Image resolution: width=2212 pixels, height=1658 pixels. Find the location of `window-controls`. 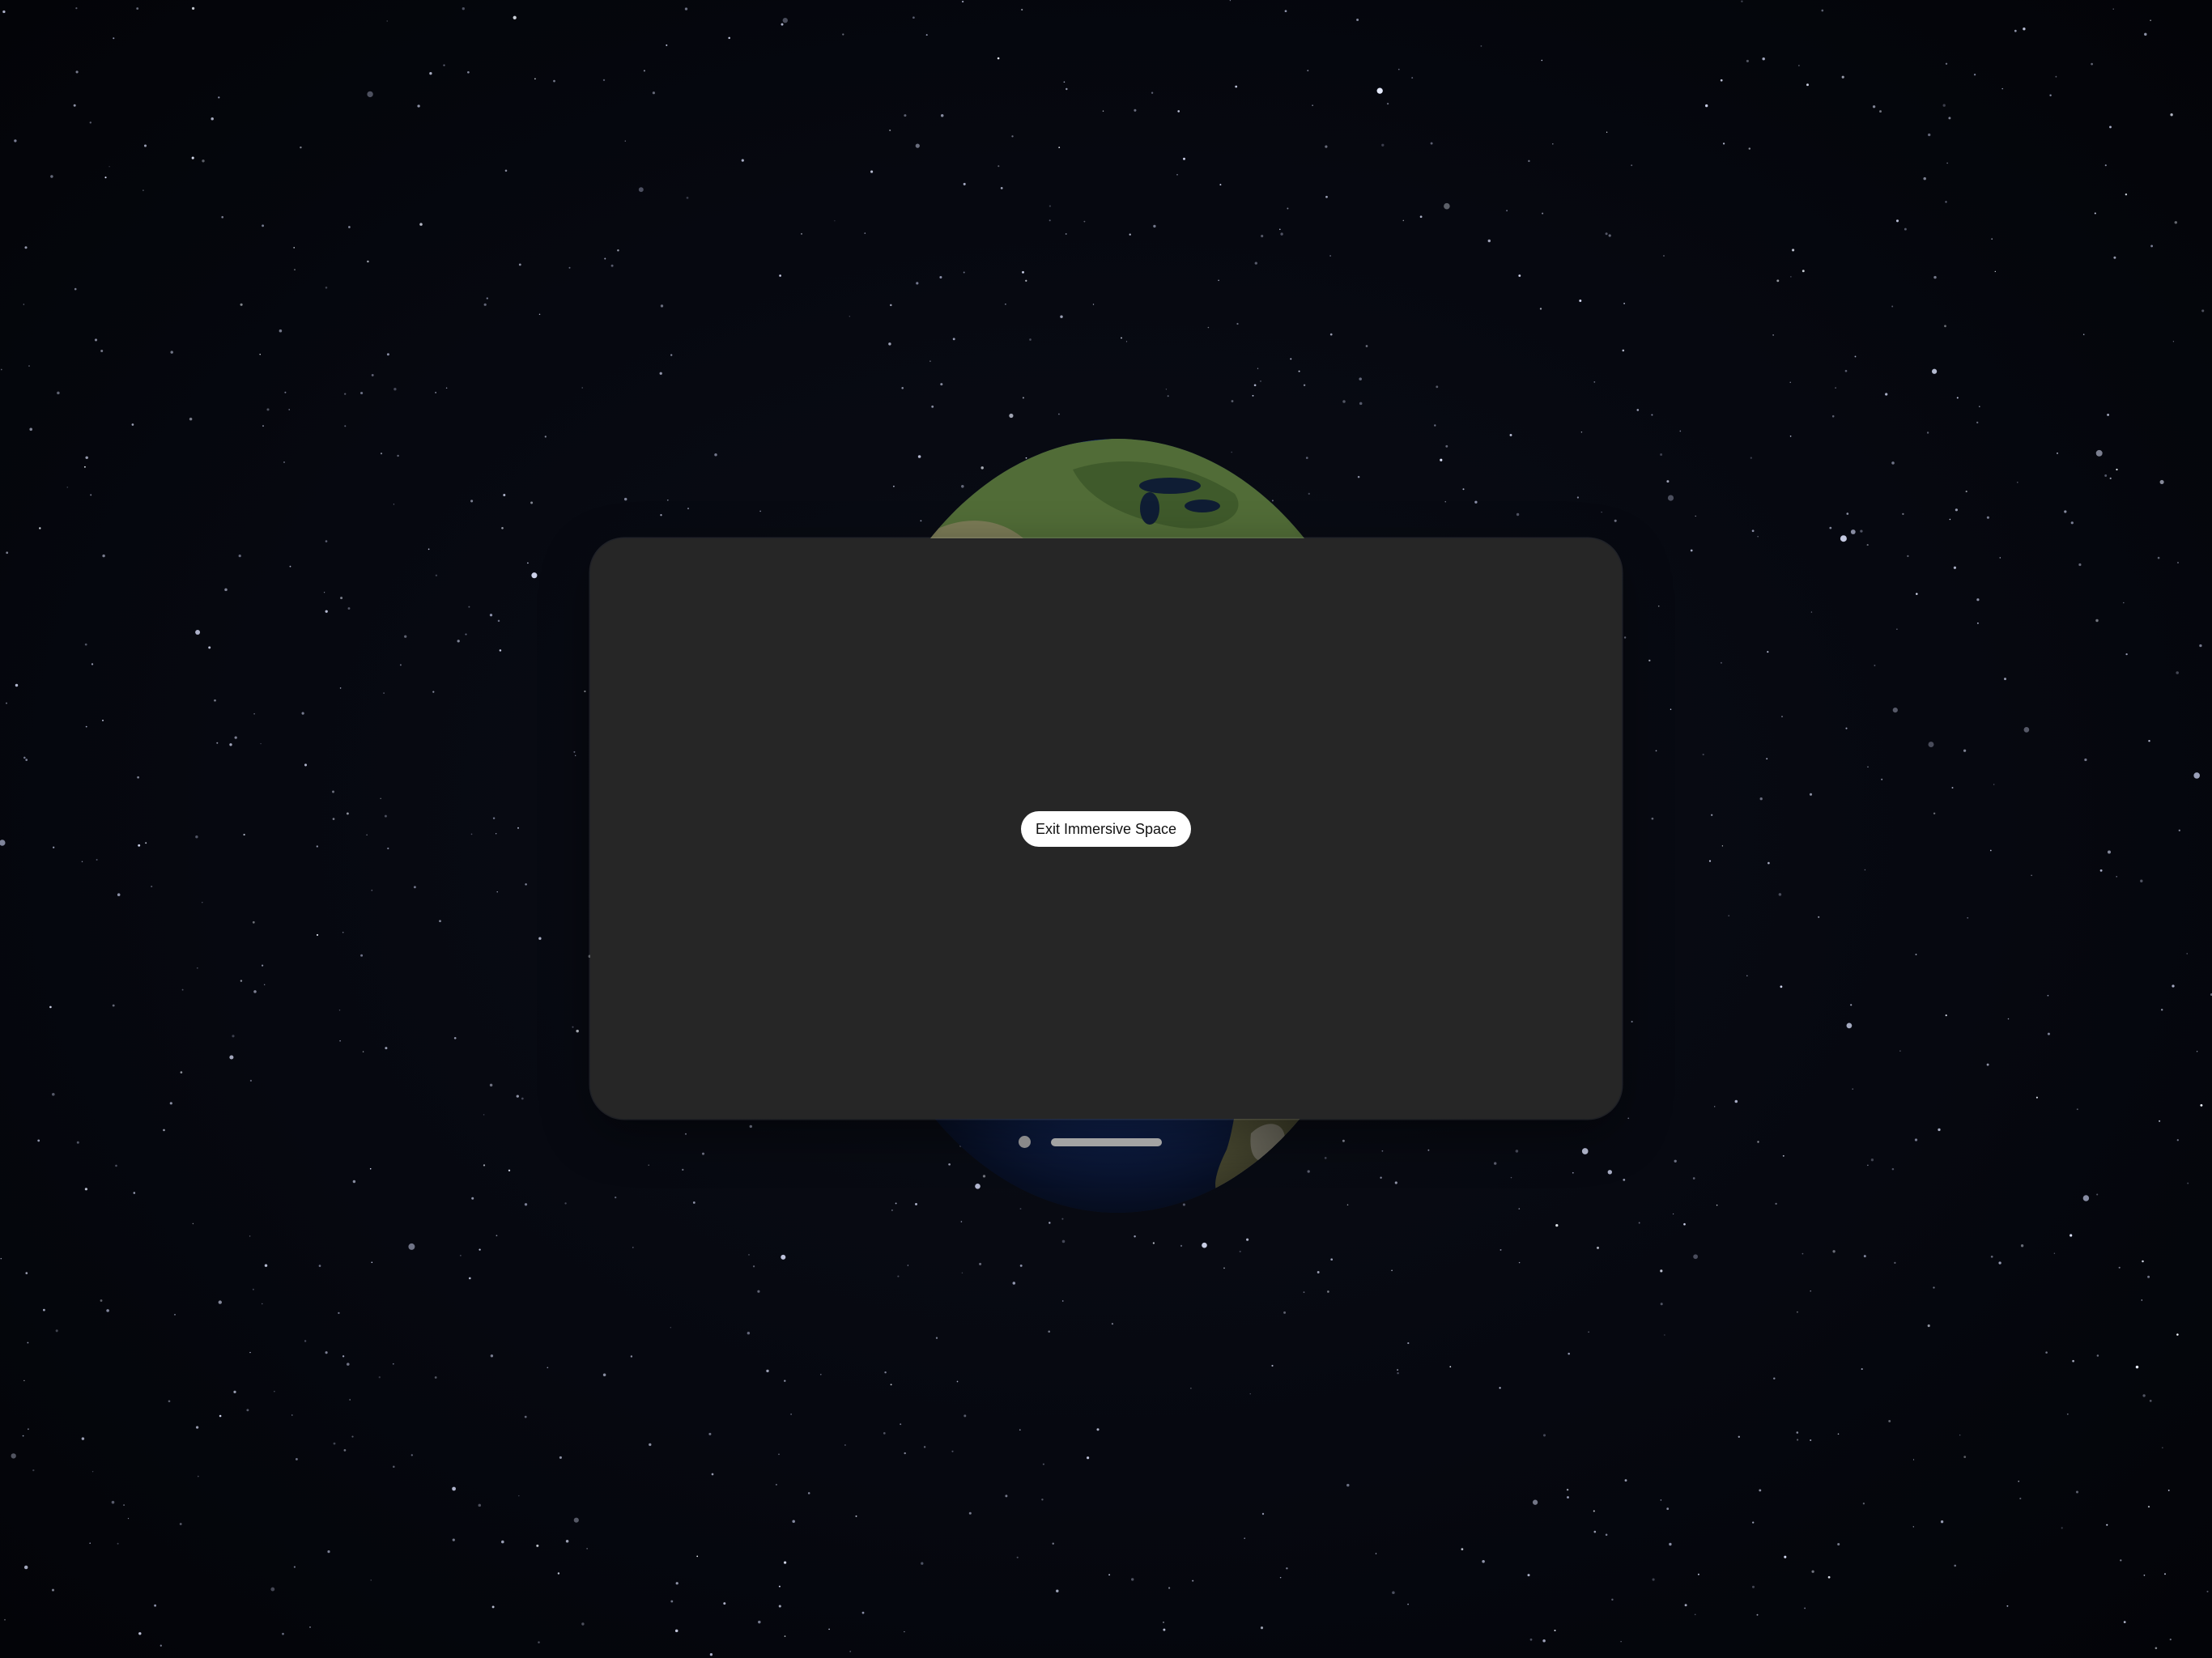

window-controls is located at coordinates (1092, 1142).